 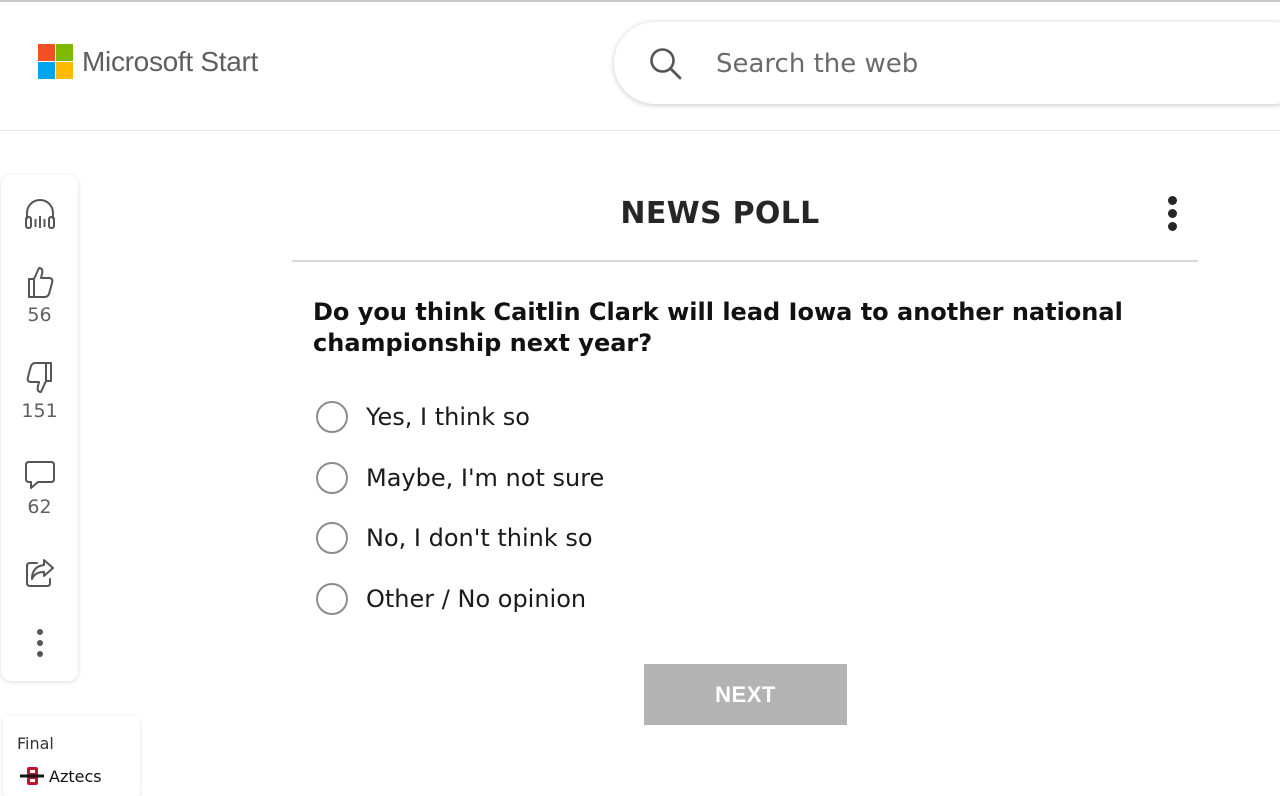 What do you see at coordinates (448, 417) in the screenshot?
I see `poll-option-label: Yes, I think so` at bounding box center [448, 417].